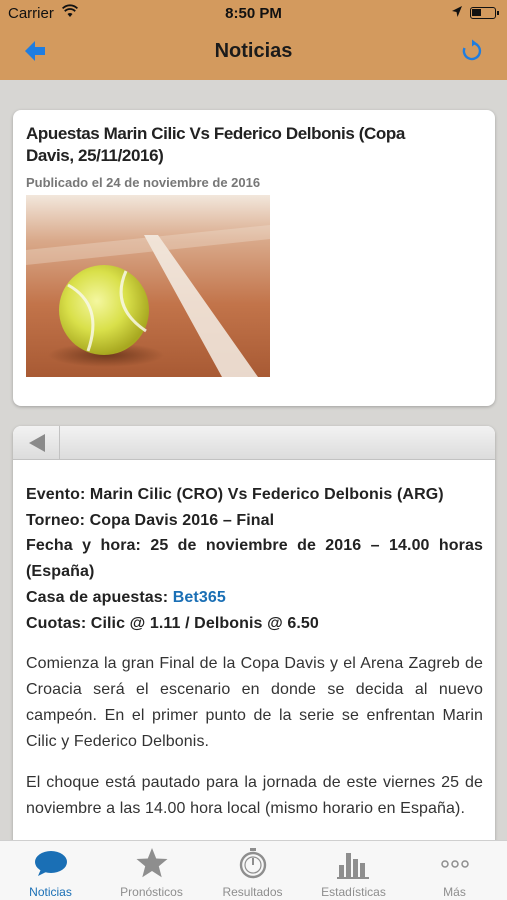  I want to click on bookmaker-link: Bet365, so click(199, 597).